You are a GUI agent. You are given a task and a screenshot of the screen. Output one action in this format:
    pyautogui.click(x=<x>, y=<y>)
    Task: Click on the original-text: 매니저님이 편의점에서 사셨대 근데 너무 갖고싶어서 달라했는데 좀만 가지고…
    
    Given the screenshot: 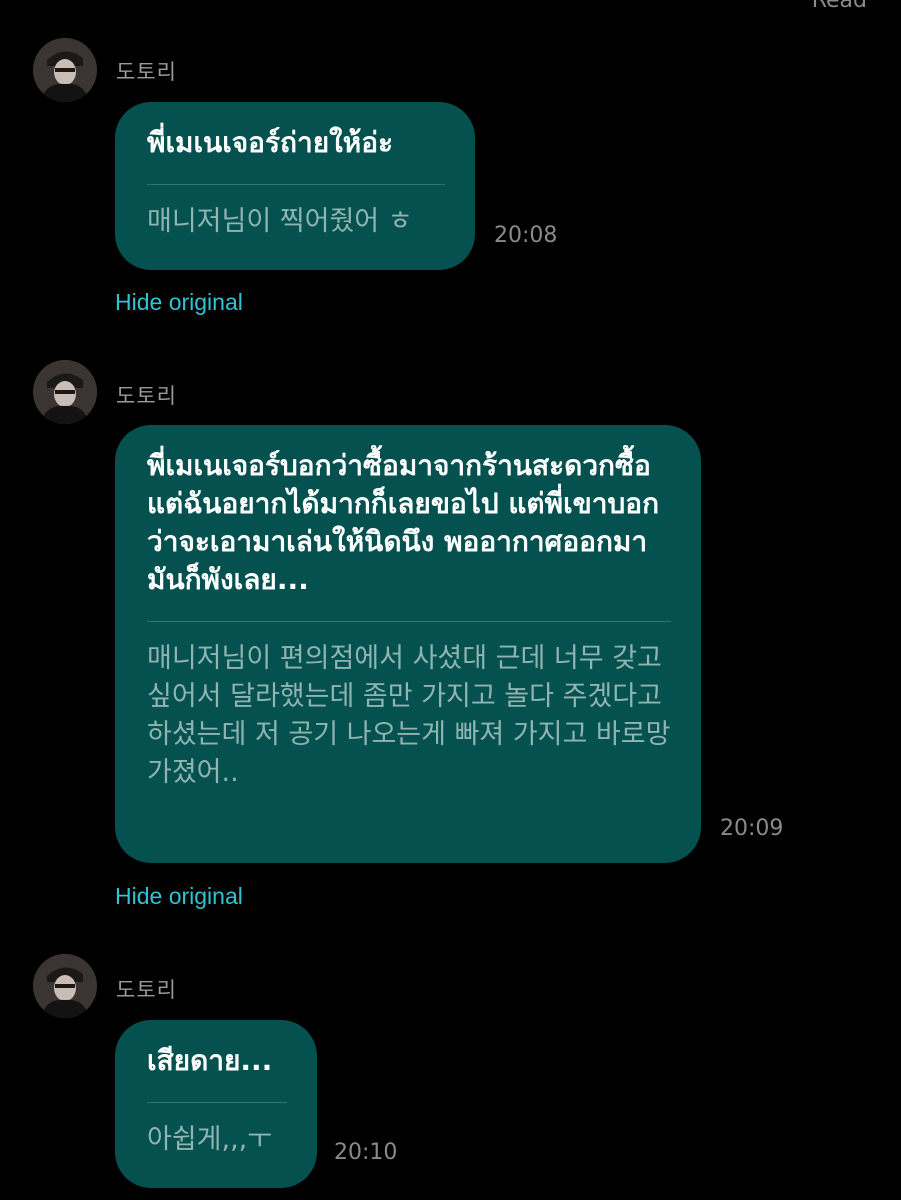 What is the action you would take?
    pyautogui.click(x=409, y=715)
    